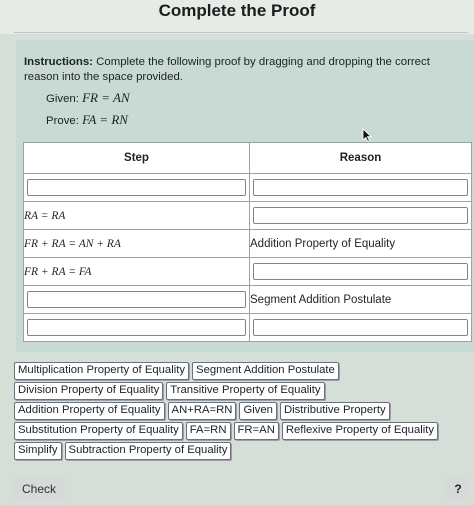  I want to click on draggable-option: Distributive Property, so click(334, 411).